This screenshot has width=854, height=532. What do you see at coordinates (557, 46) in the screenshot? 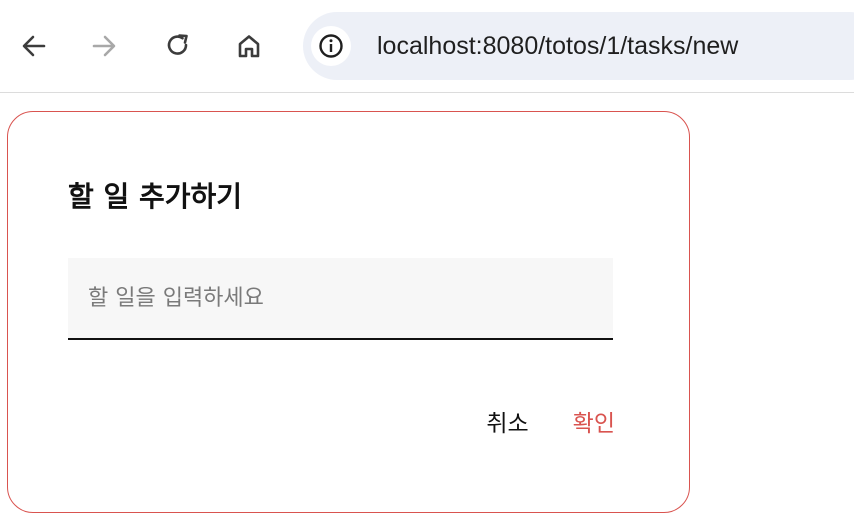
I see `url-text: localhost:8080/totos/1/tasks/new` at bounding box center [557, 46].